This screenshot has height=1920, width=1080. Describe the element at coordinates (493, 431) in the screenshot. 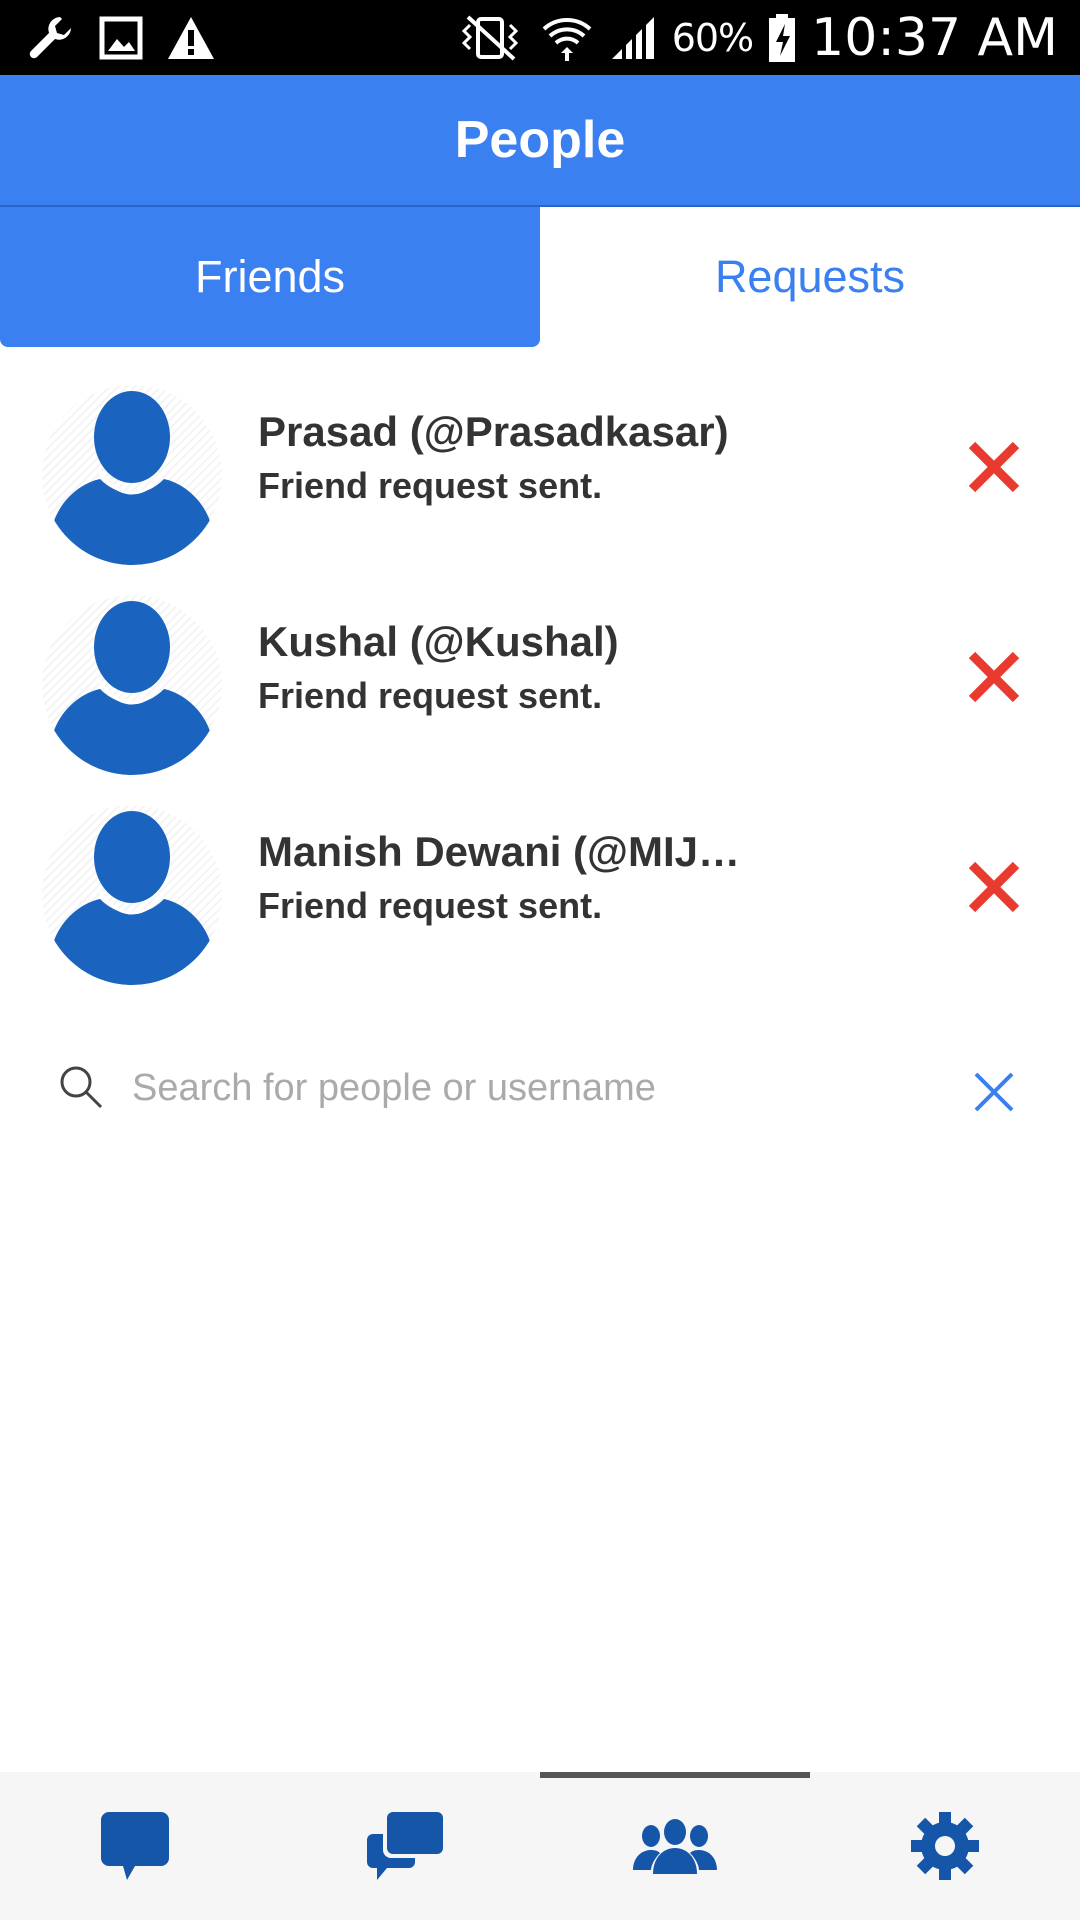

I see `friend-name: Prasad (@Prasadkasar)` at that location.